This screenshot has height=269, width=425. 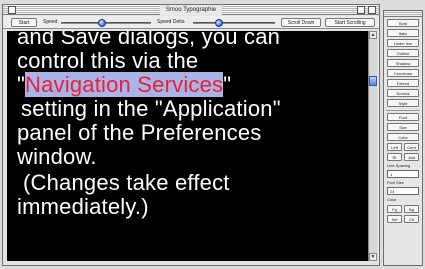 I want to click on zoom-box-icon, so click(x=361, y=10).